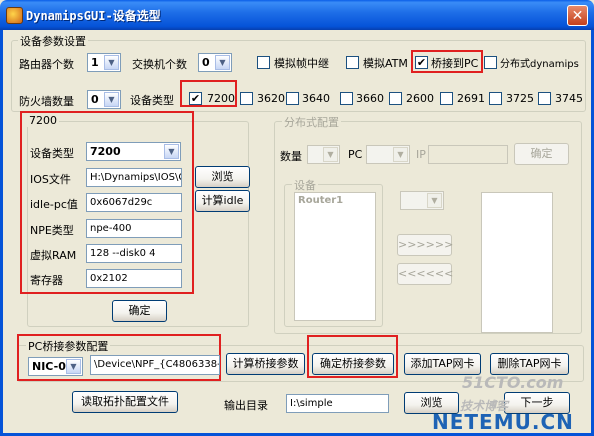 The width and height of the screenshot is (594, 436). I want to click on device-type-checkbox-7200: ✔, so click(195, 98).